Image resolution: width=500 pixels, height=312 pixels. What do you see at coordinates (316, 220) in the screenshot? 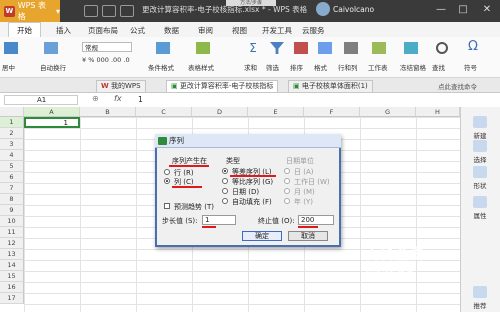
I see `stop-input: 200` at bounding box center [316, 220].